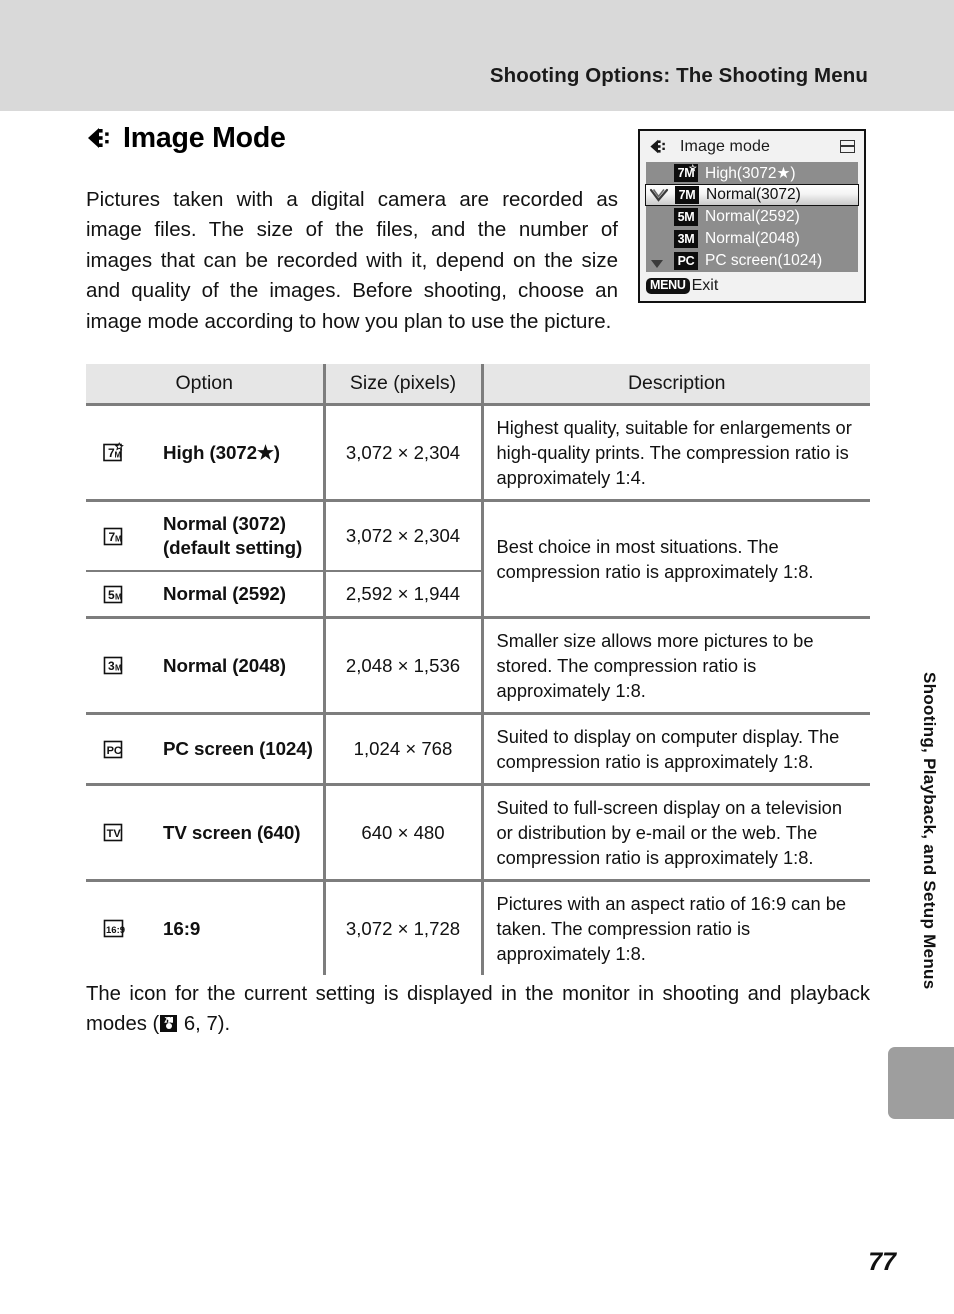 The height and width of the screenshot is (1314, 954). Describe the element at coordinates (921, 1083) in the screenshot. I see `side-tab-marker` at that location.